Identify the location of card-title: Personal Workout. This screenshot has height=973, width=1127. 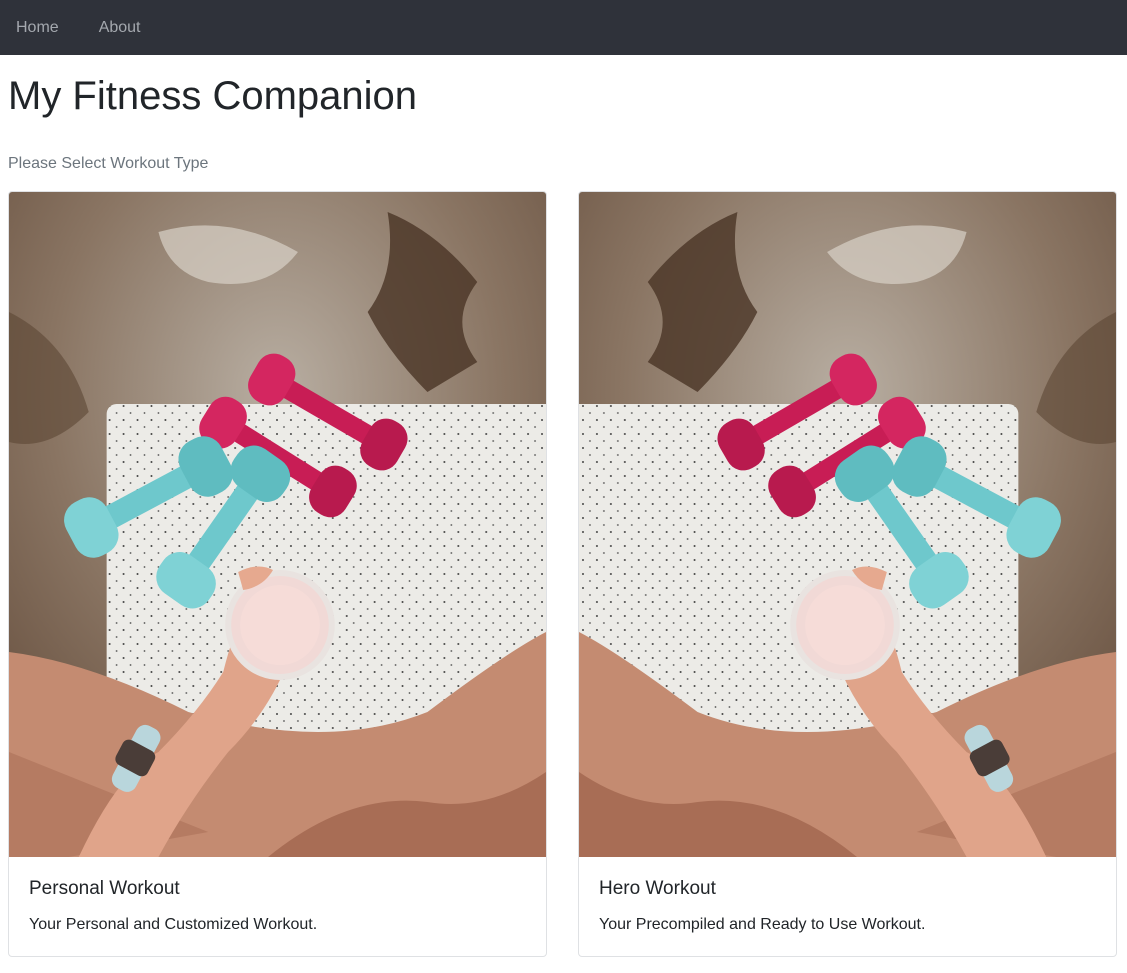
(104, 888).